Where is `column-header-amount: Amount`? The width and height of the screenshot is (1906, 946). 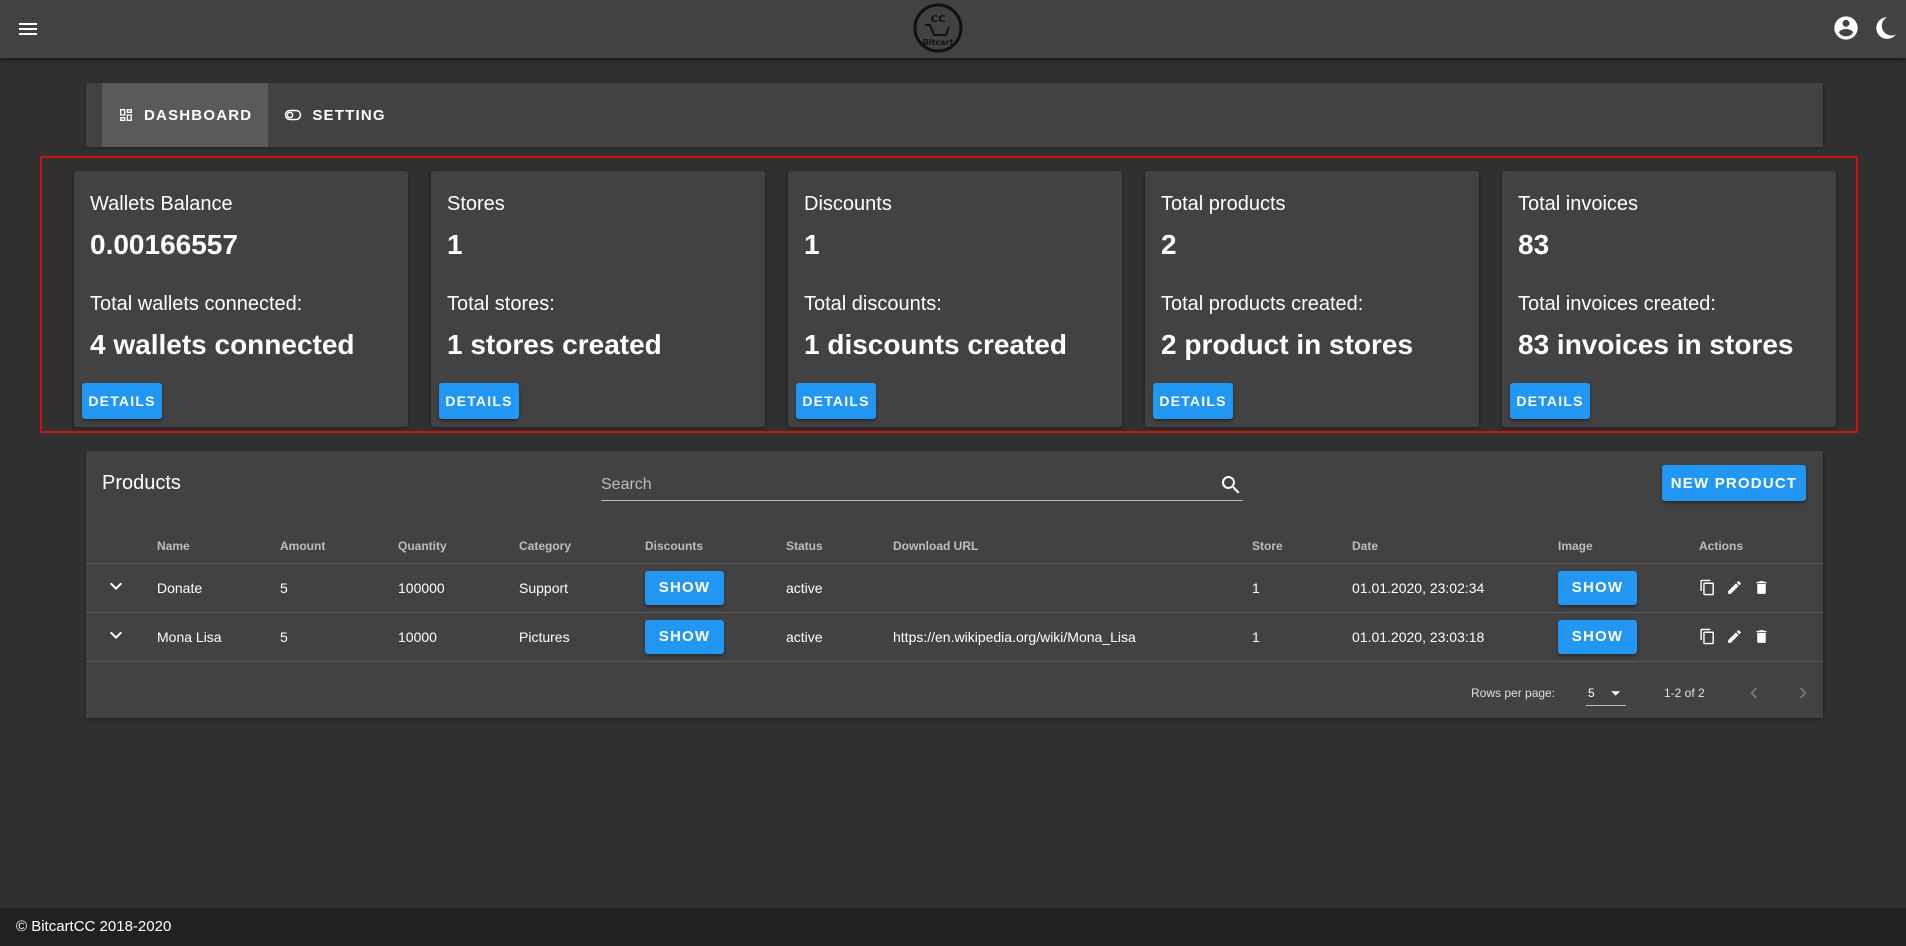
column-header-amount: Amount is located at coordinates (339, 546).